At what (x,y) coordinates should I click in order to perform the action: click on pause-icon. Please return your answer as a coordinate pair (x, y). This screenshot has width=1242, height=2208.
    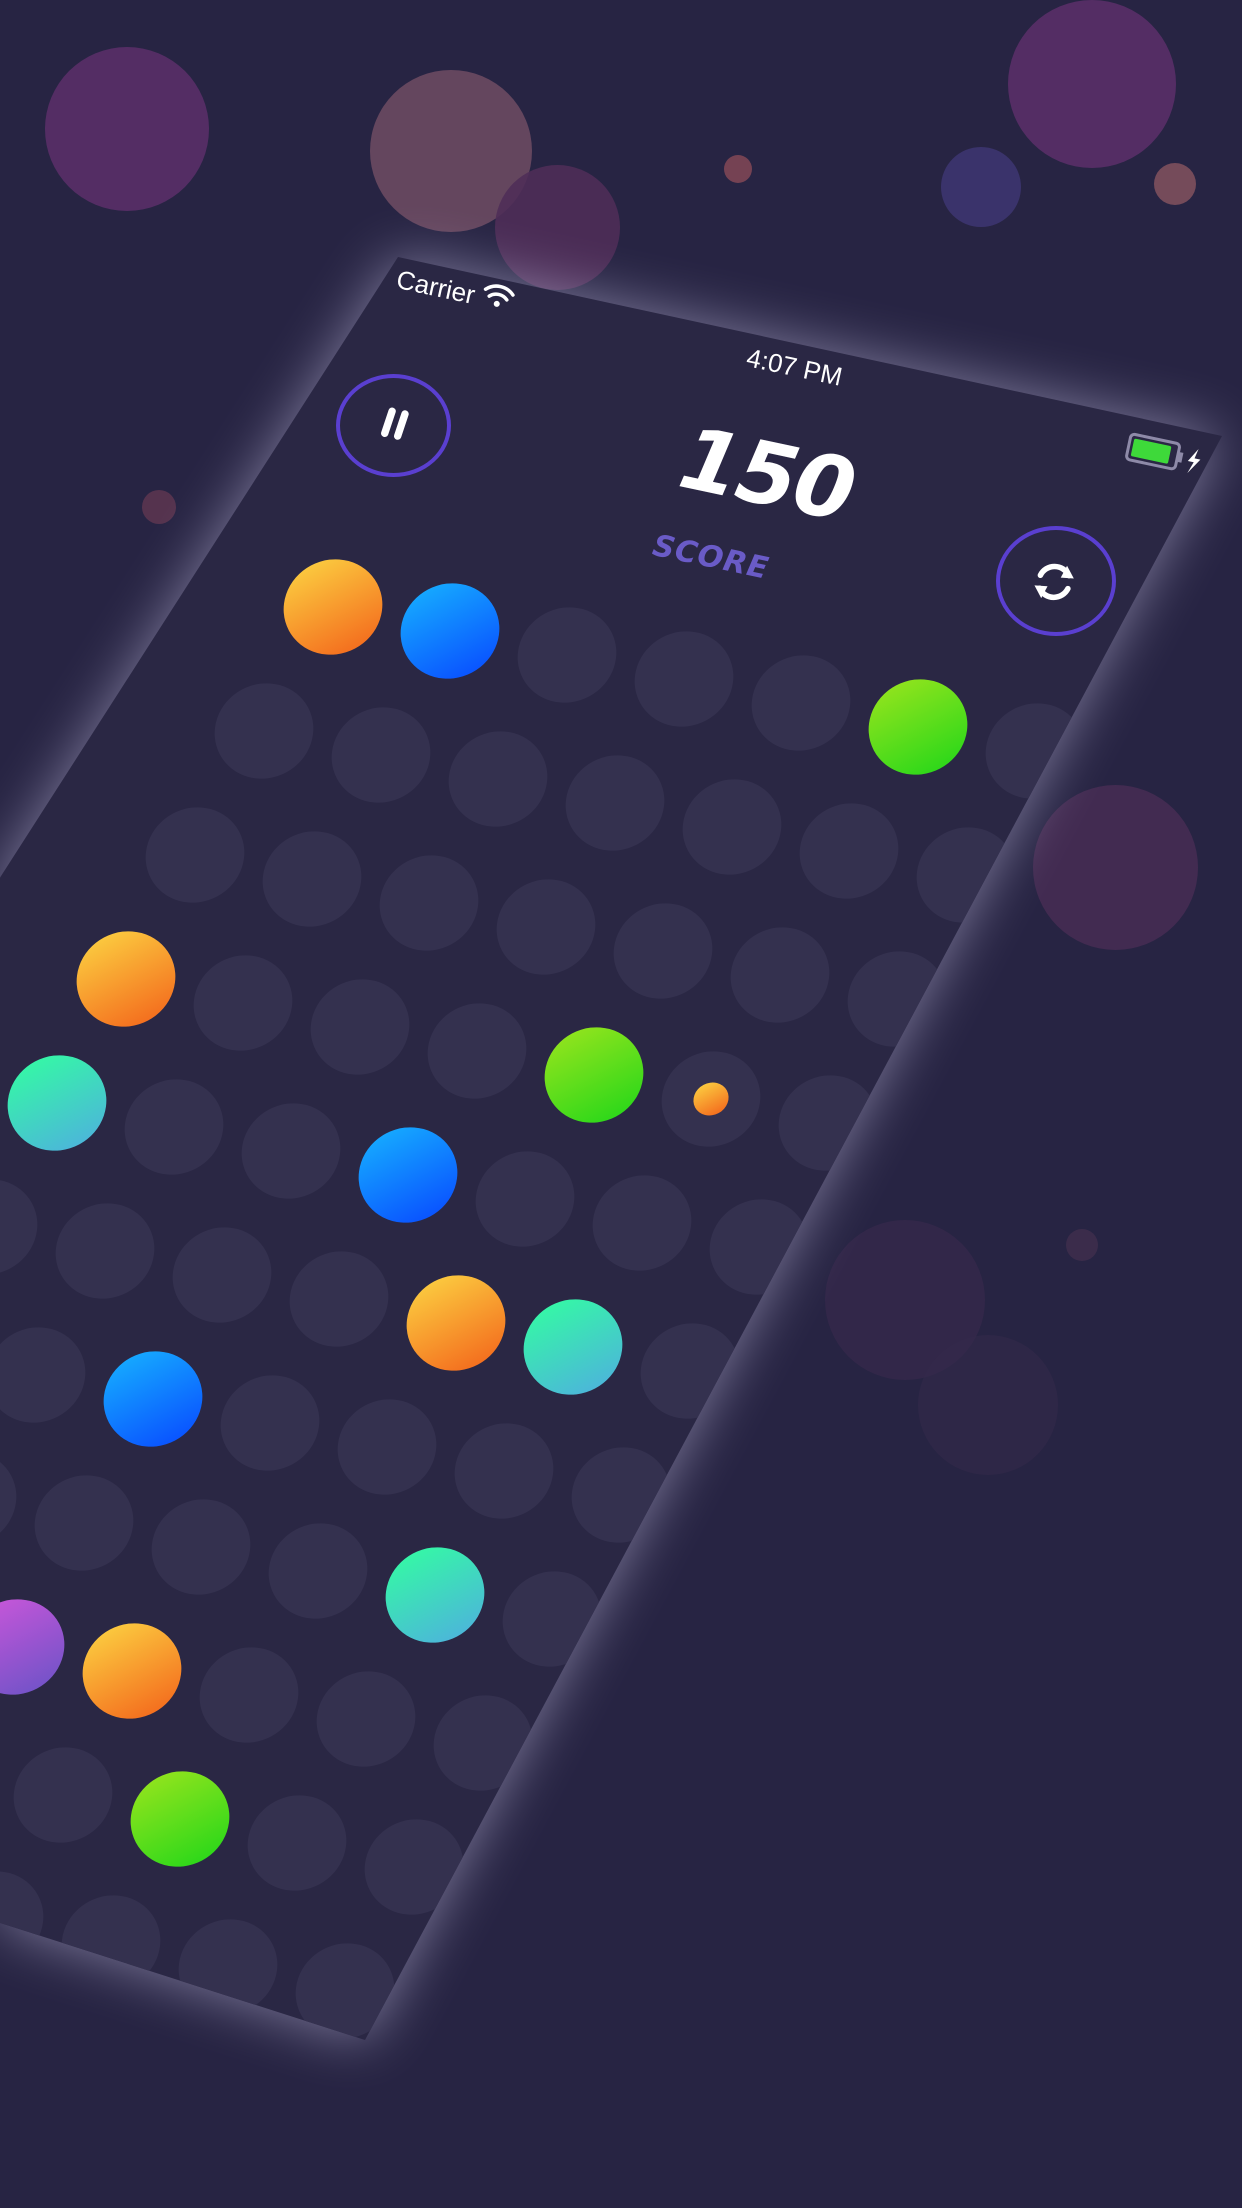
    Looking at the image, I should click on (395, 423).